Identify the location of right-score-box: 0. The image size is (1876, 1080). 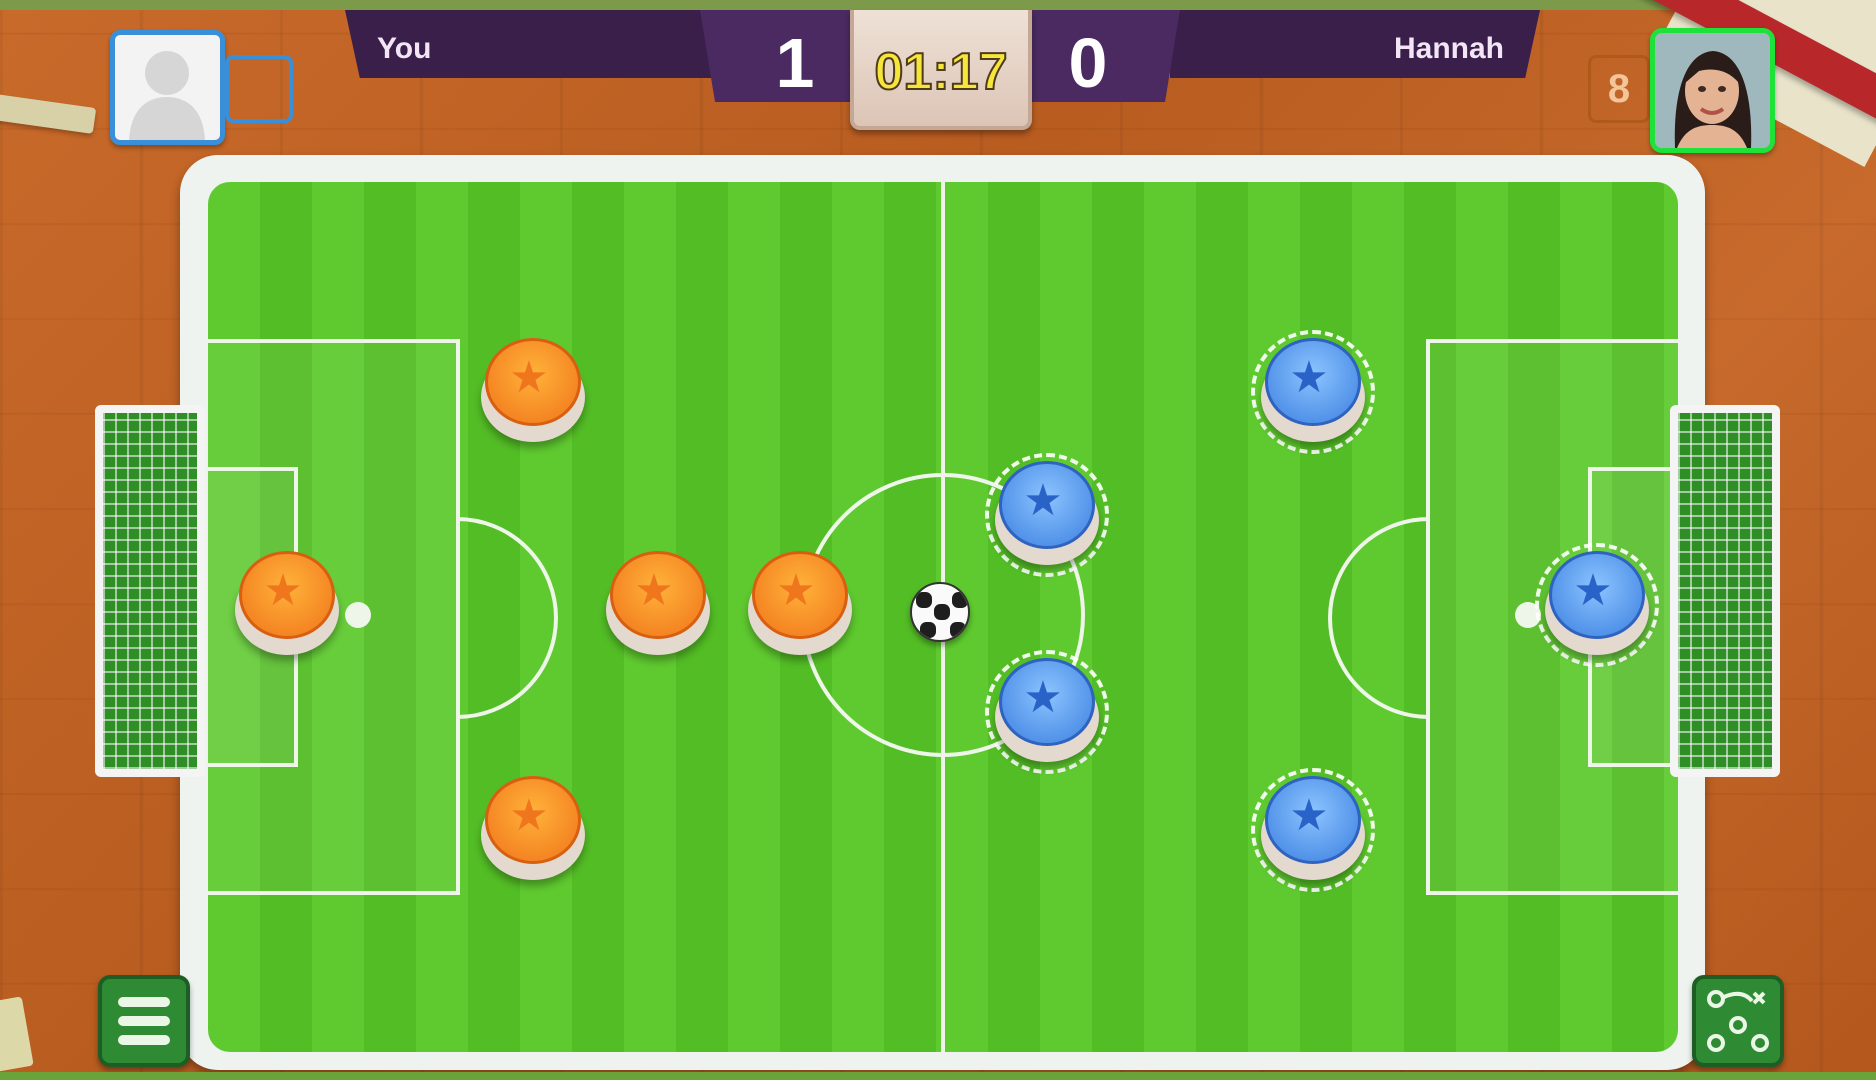
(1105, 56).